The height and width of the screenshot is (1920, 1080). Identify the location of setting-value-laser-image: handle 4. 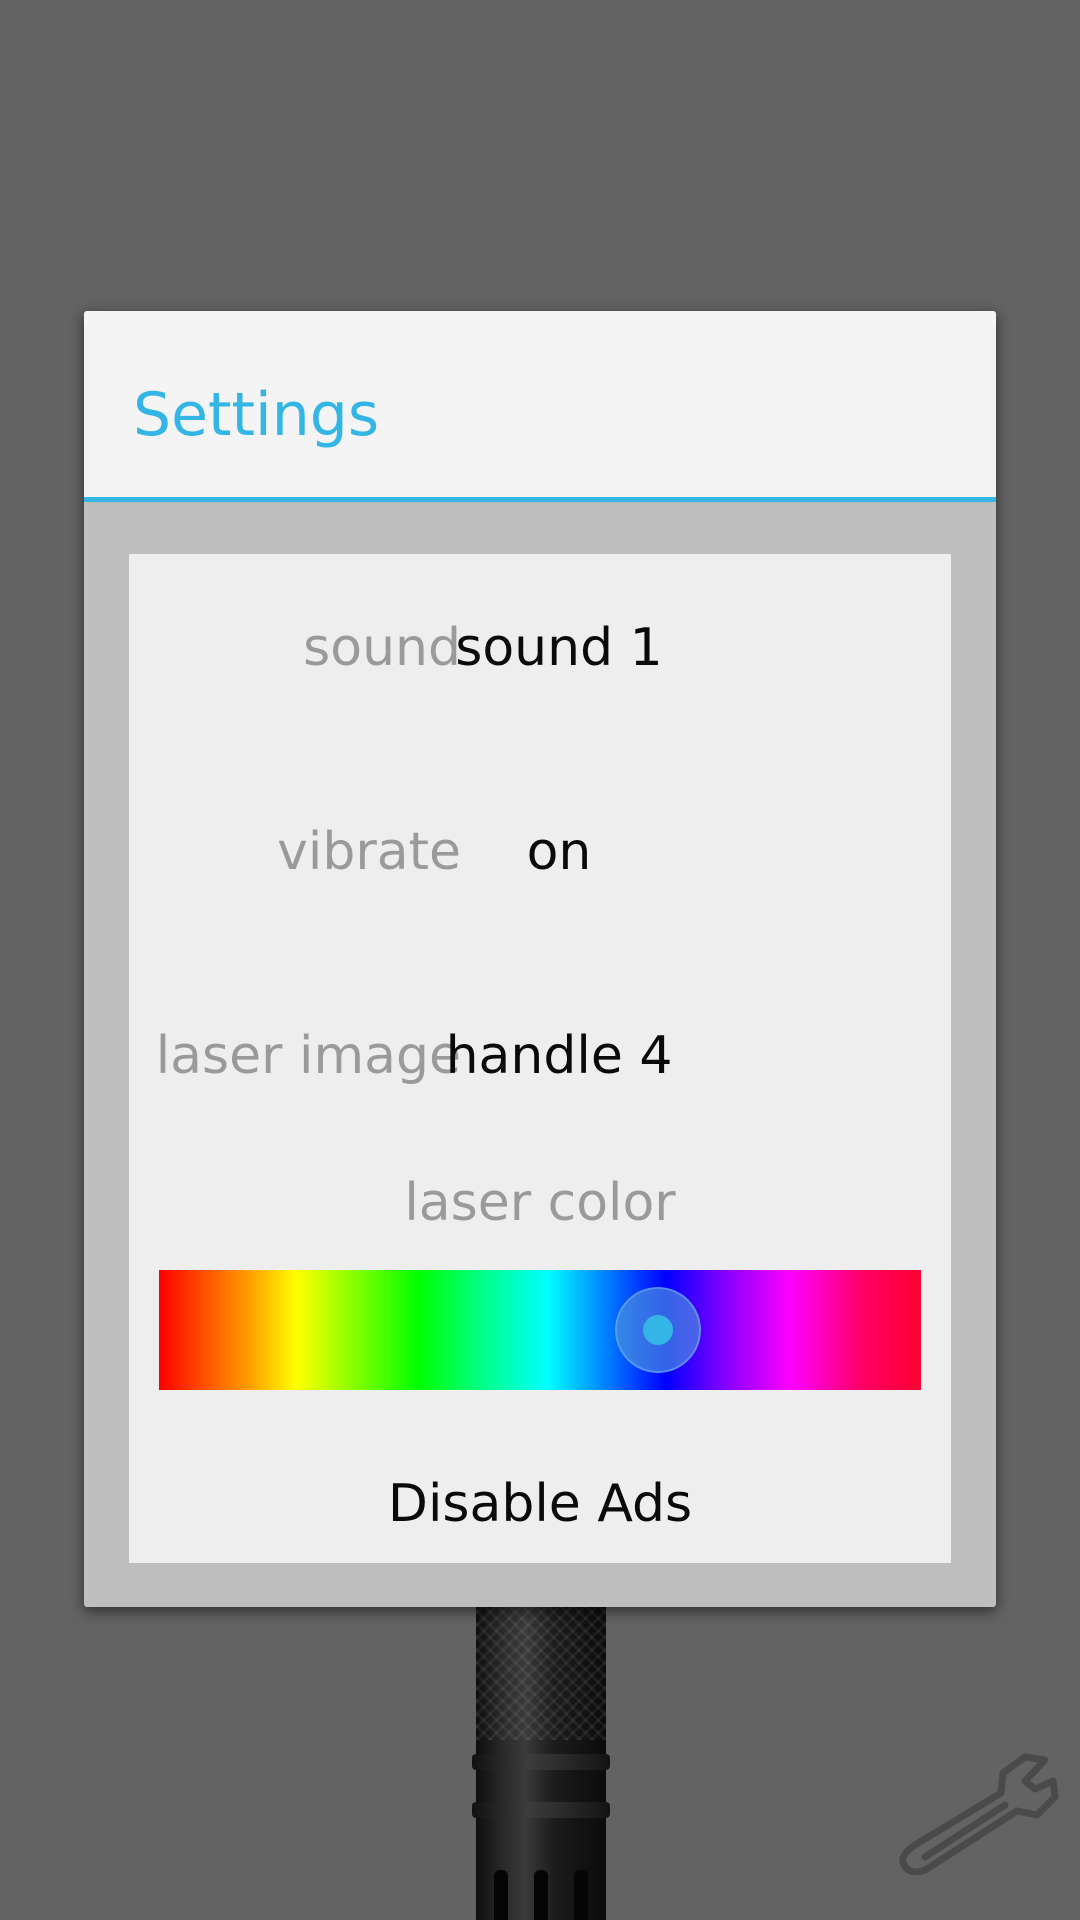
(559, 1056).